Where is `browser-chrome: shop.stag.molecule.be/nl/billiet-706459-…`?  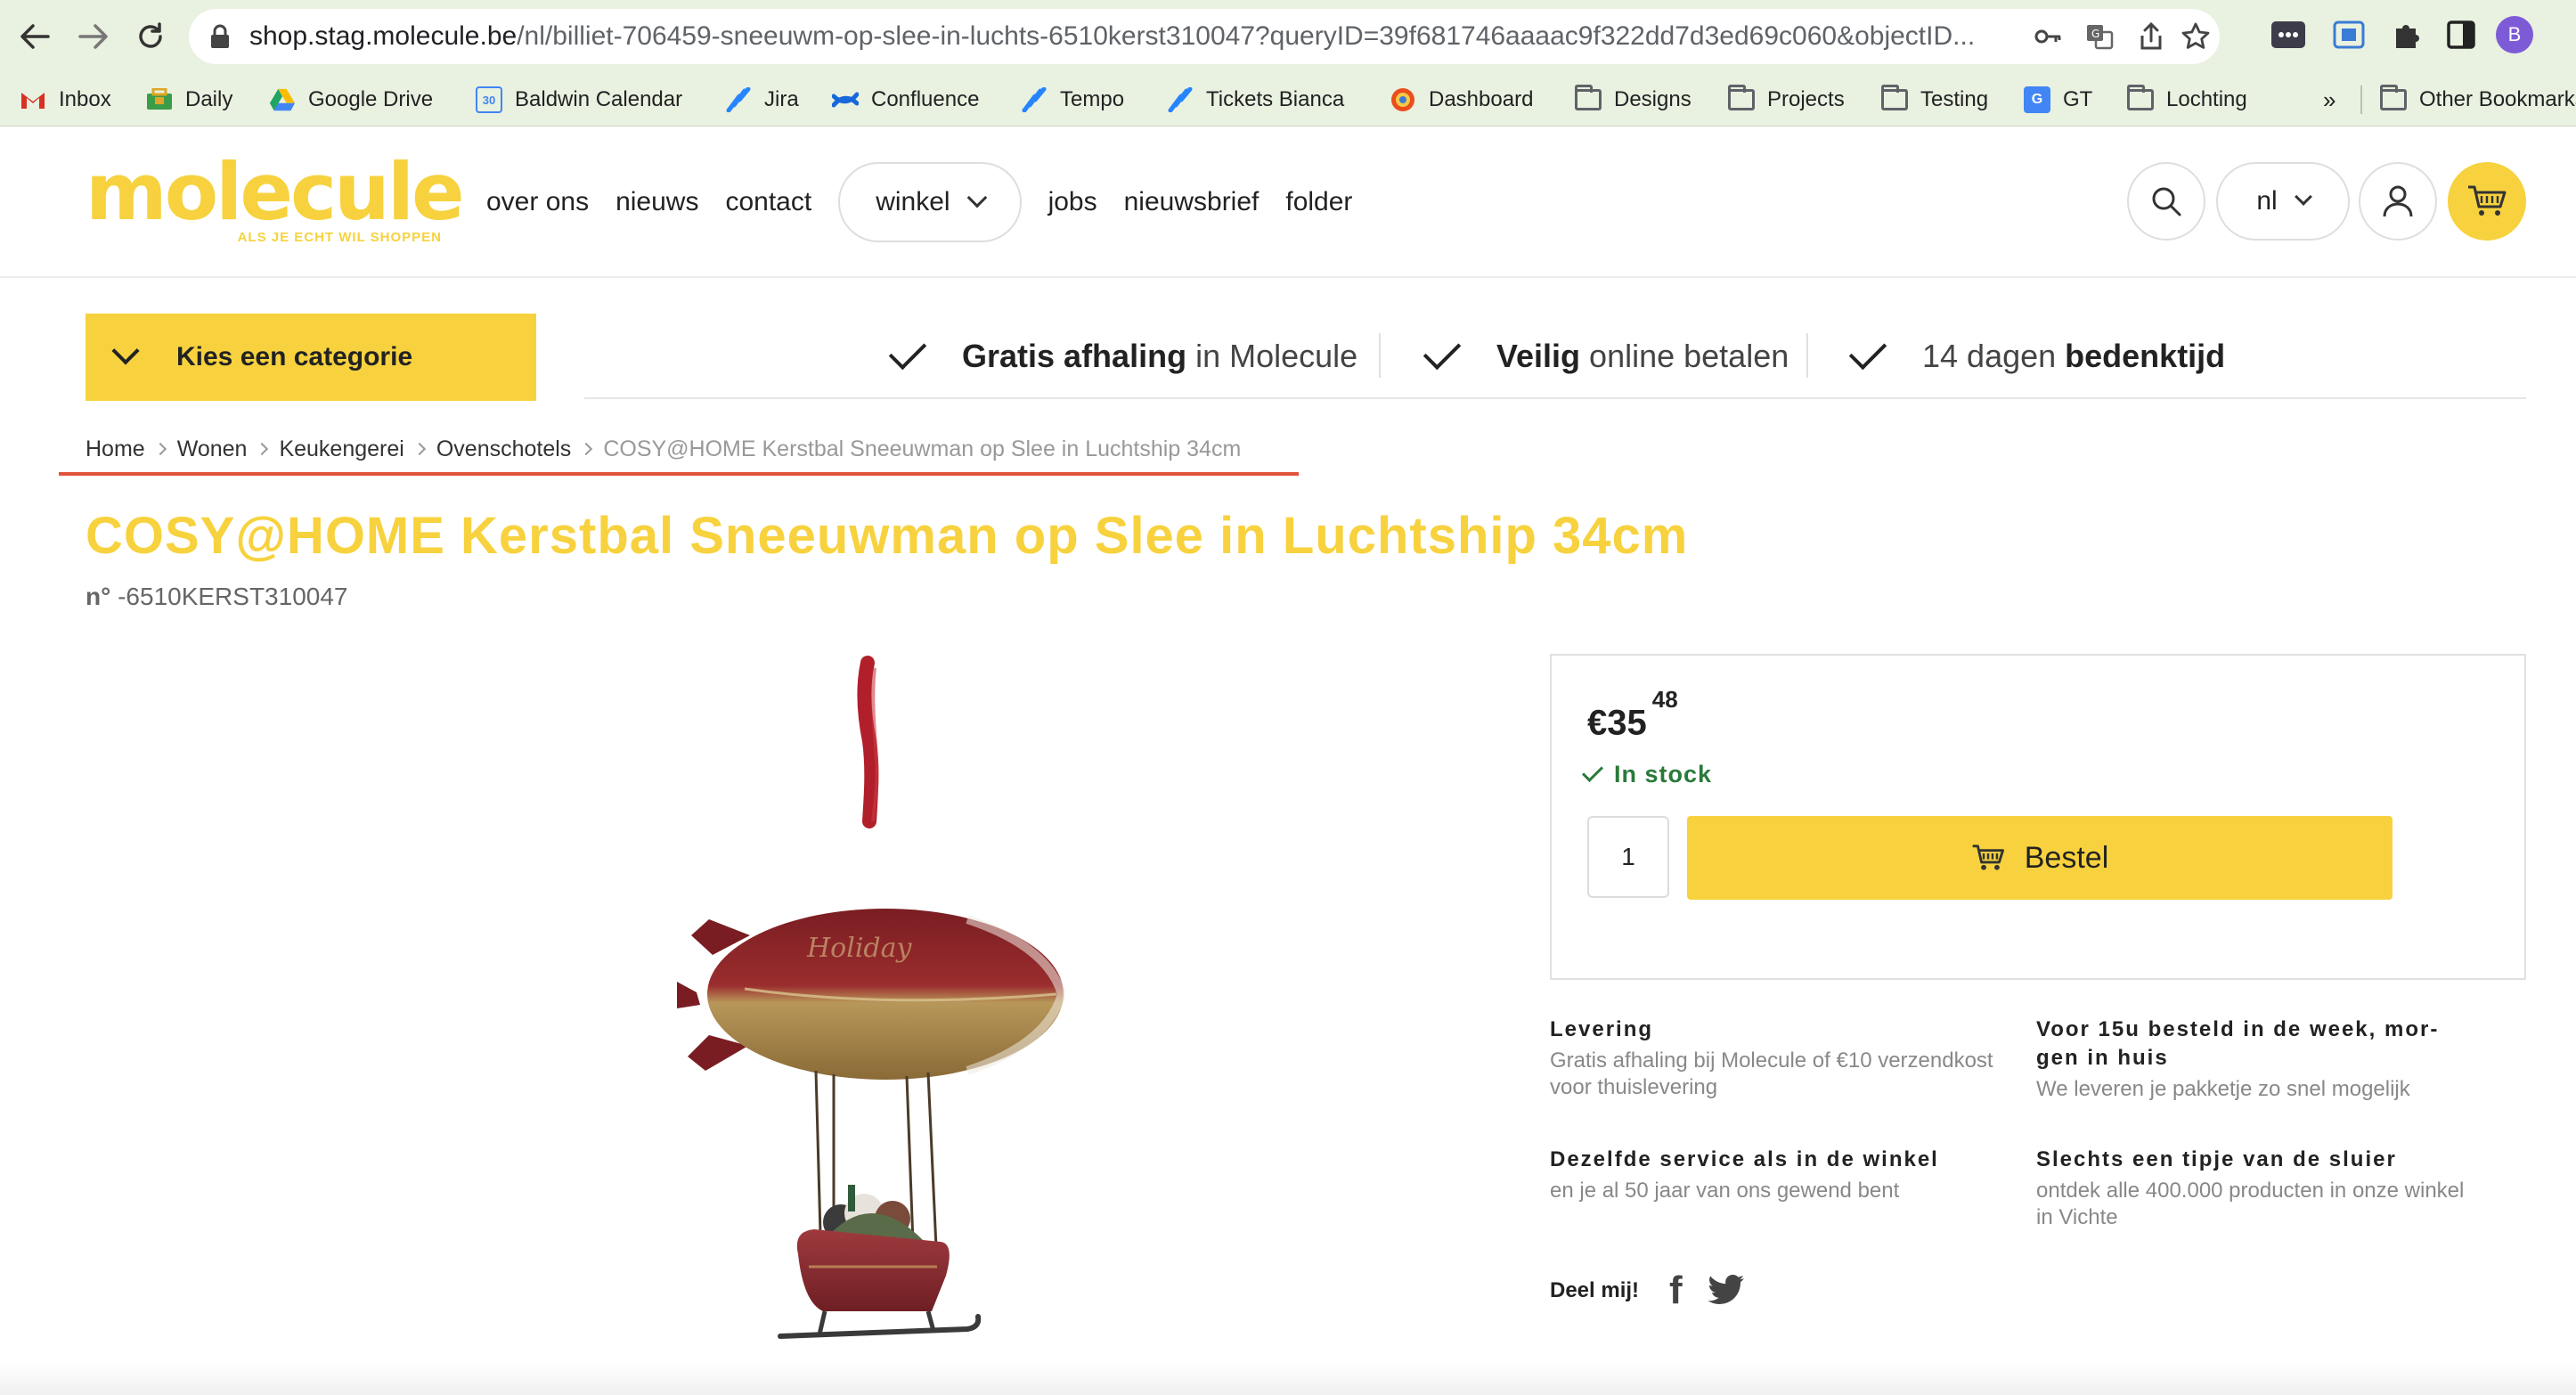
browser-chrome: shop.stag.molecule.be/nl/billiet-706459-… is located at coordinates (1288, 63).